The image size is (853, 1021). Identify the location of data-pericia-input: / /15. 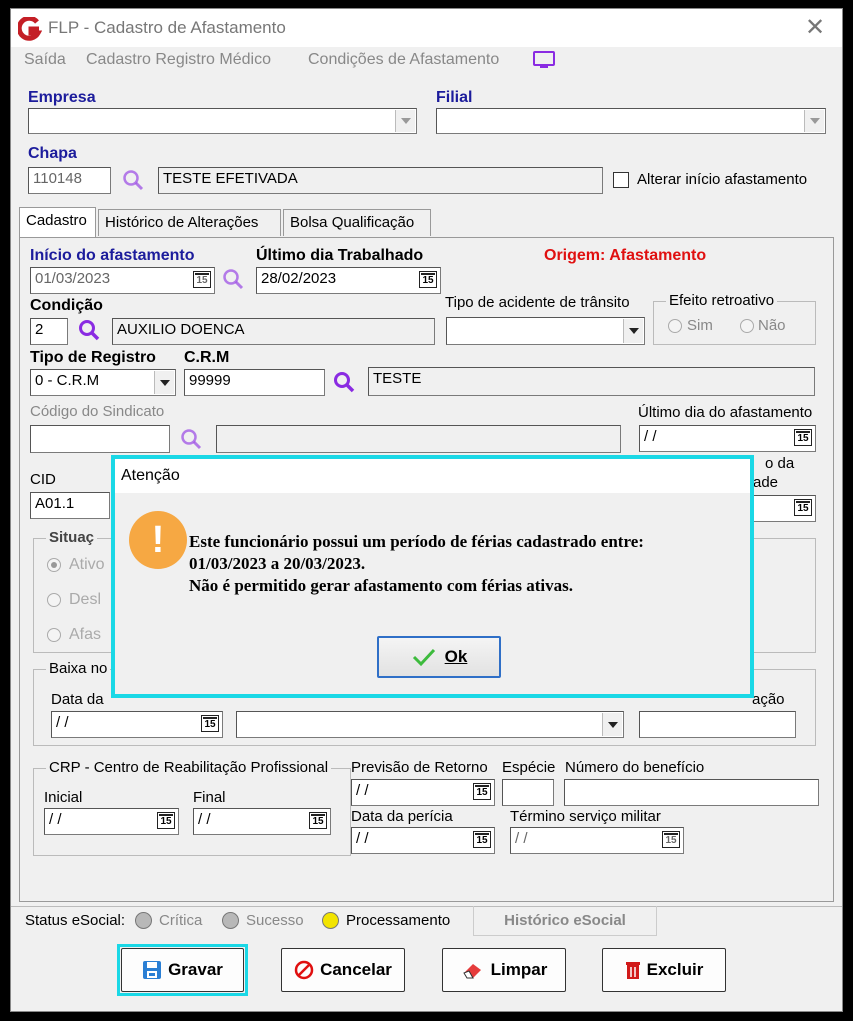
(423, 840).